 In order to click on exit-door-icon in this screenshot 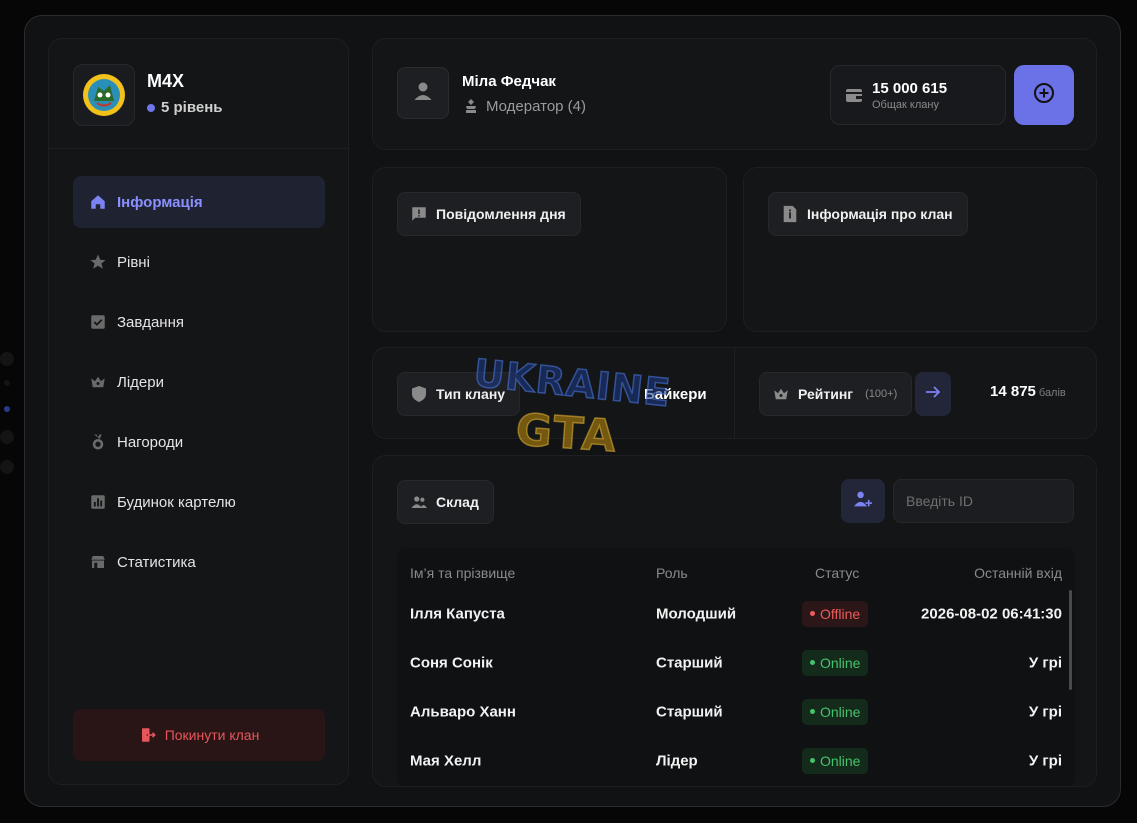, I will do `click(148, 735)`.